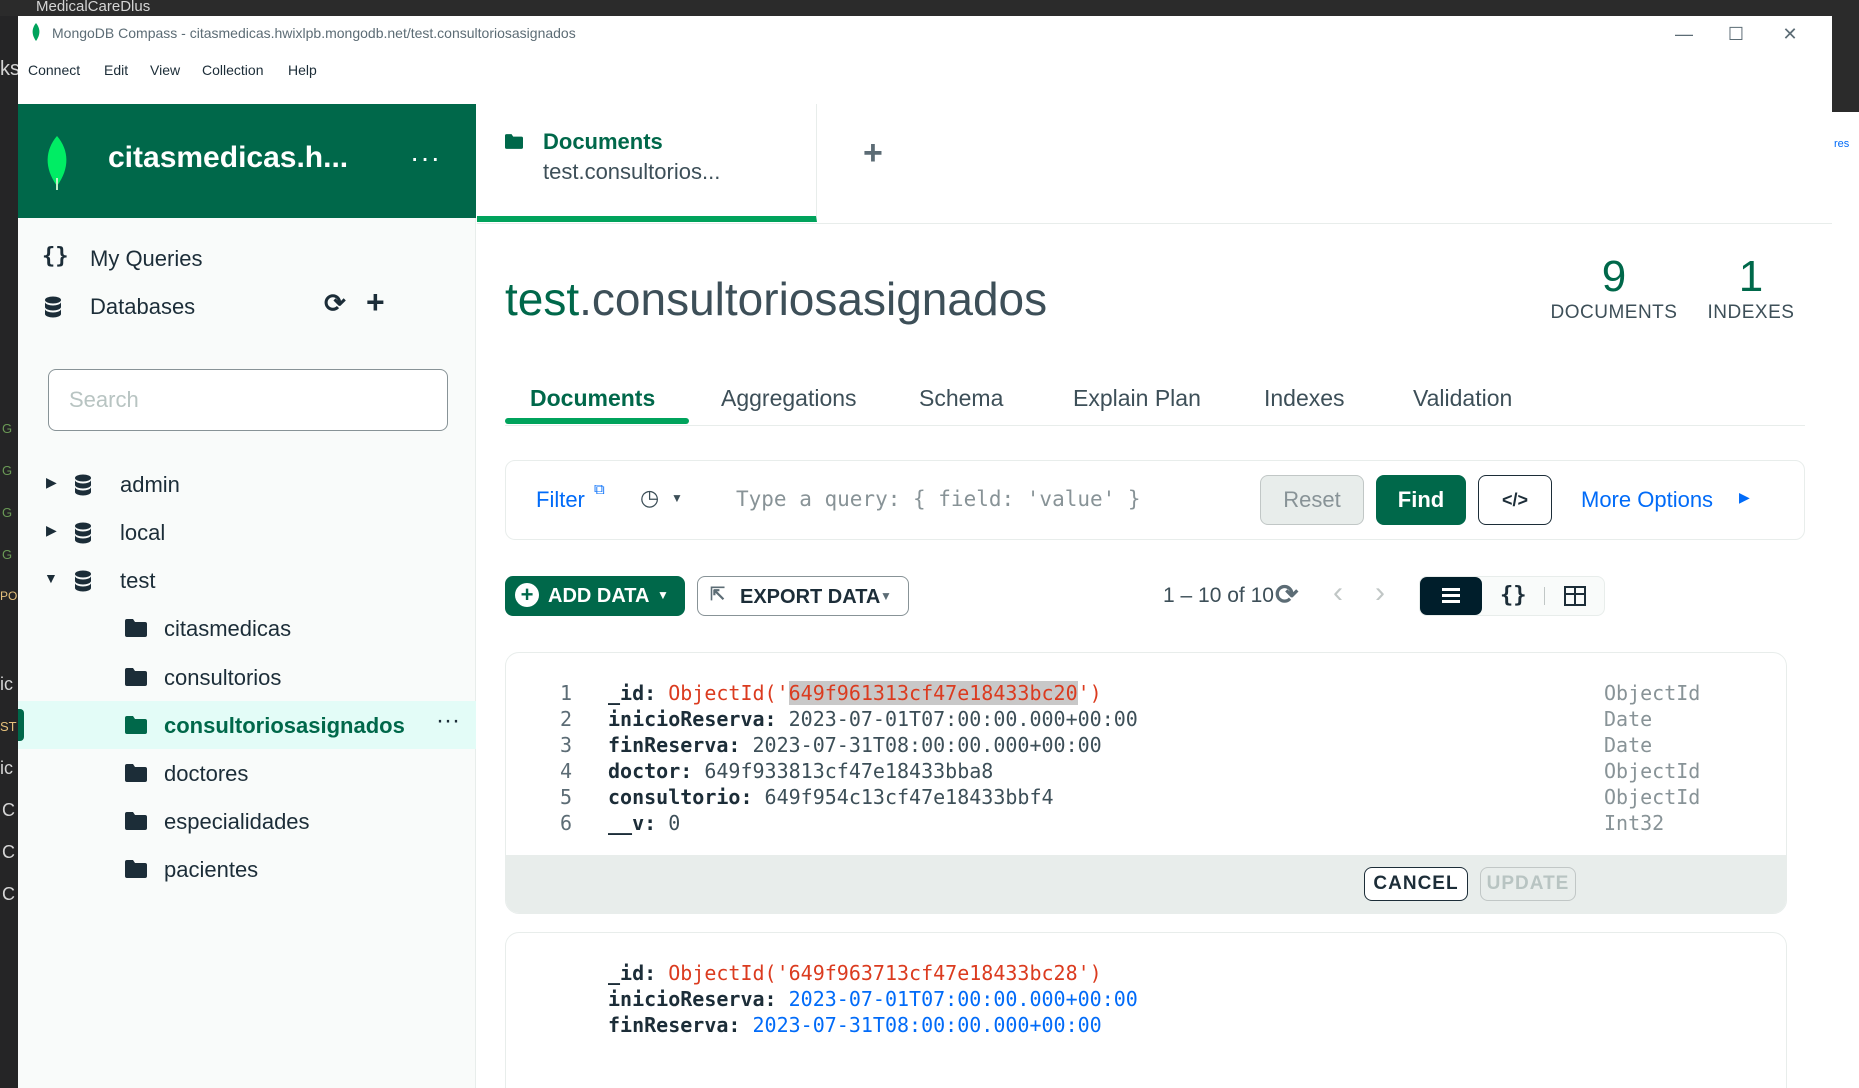  I want to click on subtab-aggregations: Aggregations, so click(789, 398).